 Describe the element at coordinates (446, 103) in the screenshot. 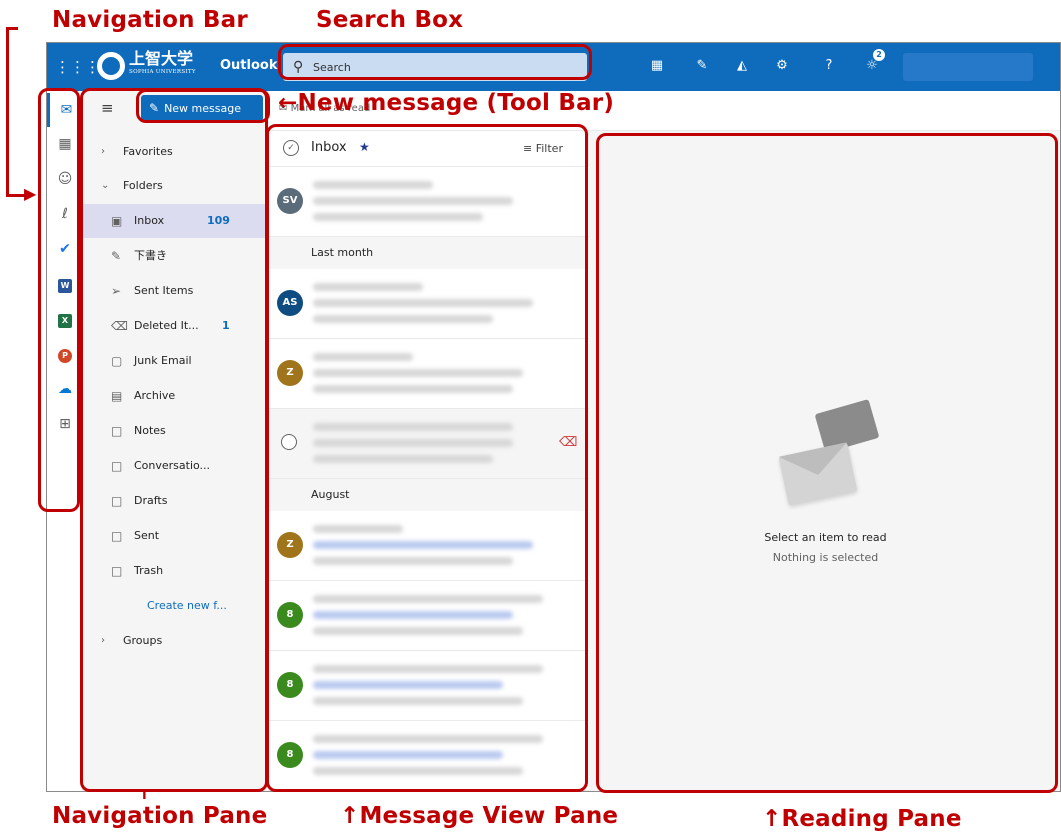

I see `annotation-new-message: ←New message (Tool Bar)` at that location.